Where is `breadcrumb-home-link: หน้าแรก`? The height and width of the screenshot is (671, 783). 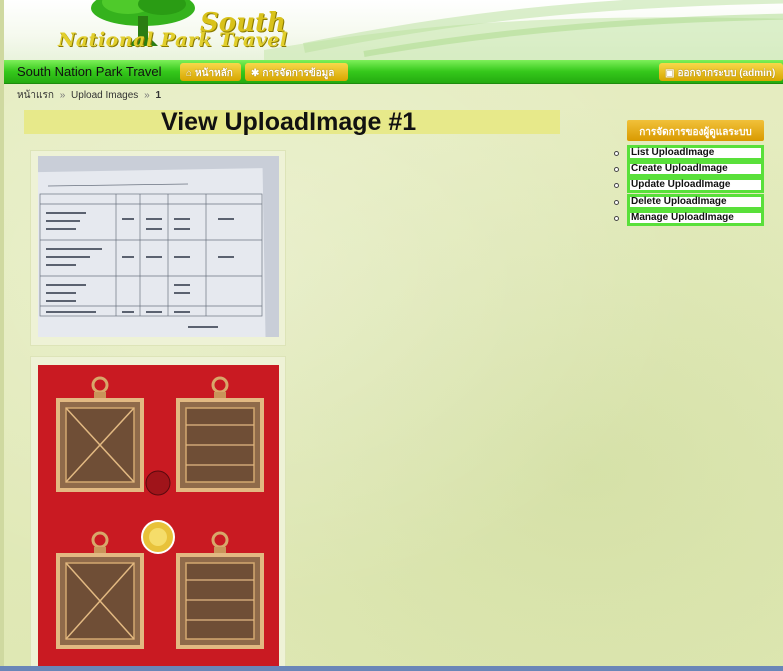 breadcrumb-home-link: หน้าแรก is located at coordinates (35, 95).